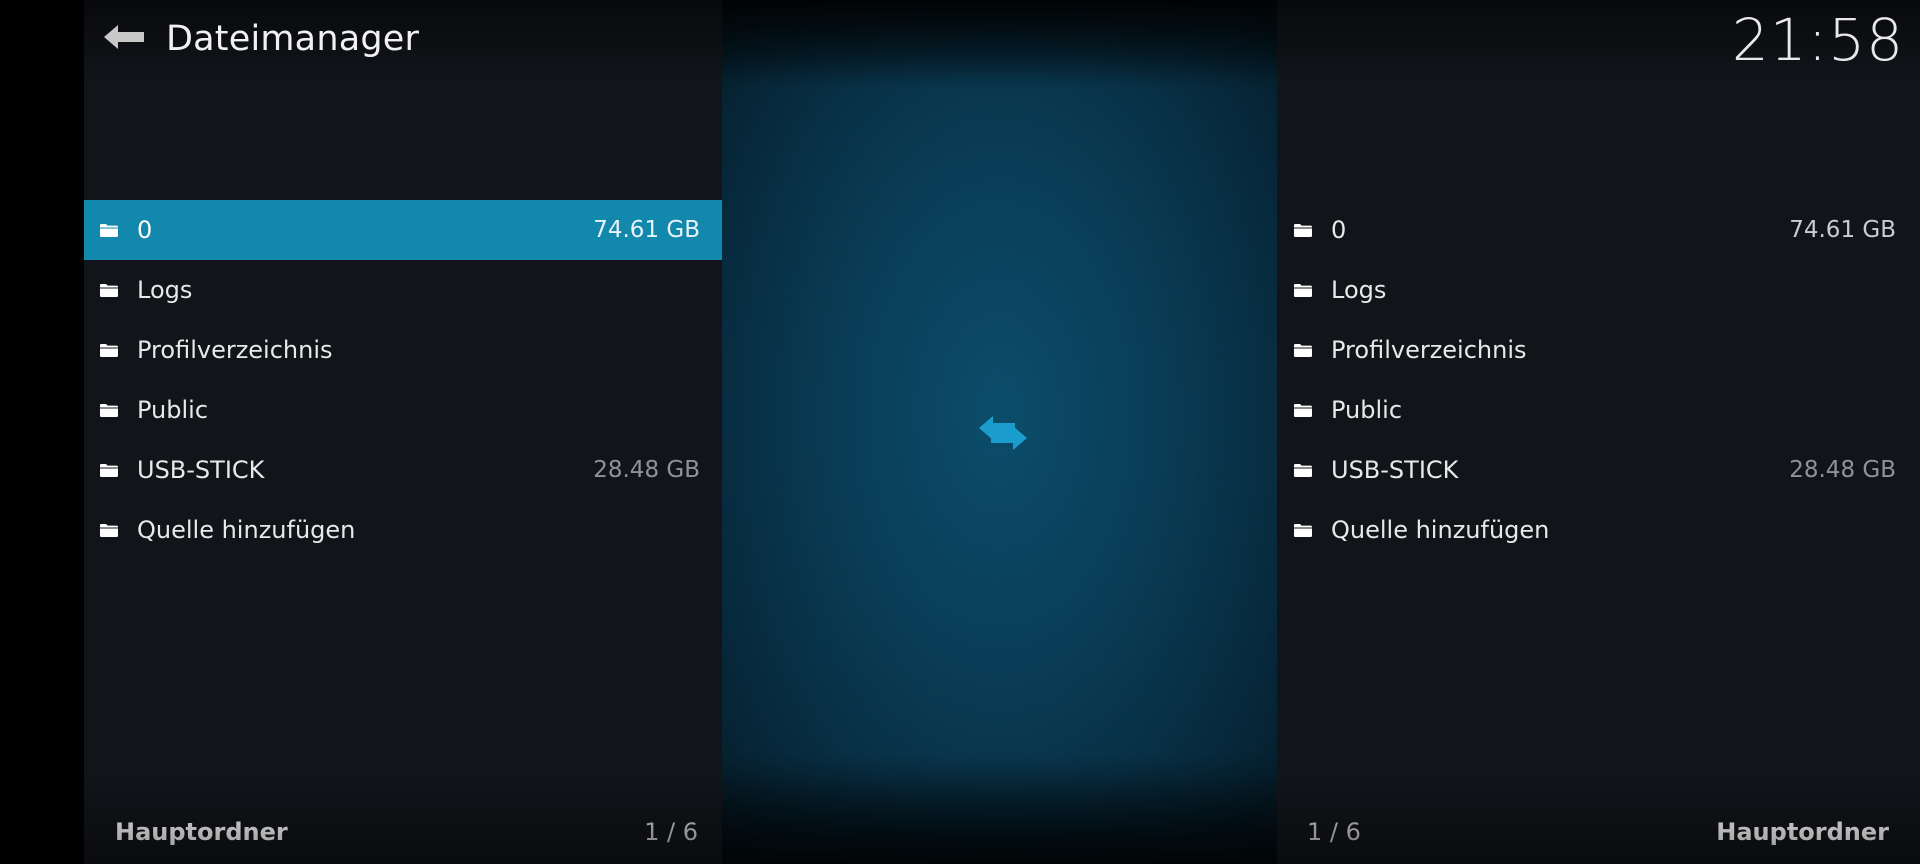 Image resolution: width=1920 pixels, height=864 pixels. I want to click on left-item-name: USB-STICK, so click(201, 470).